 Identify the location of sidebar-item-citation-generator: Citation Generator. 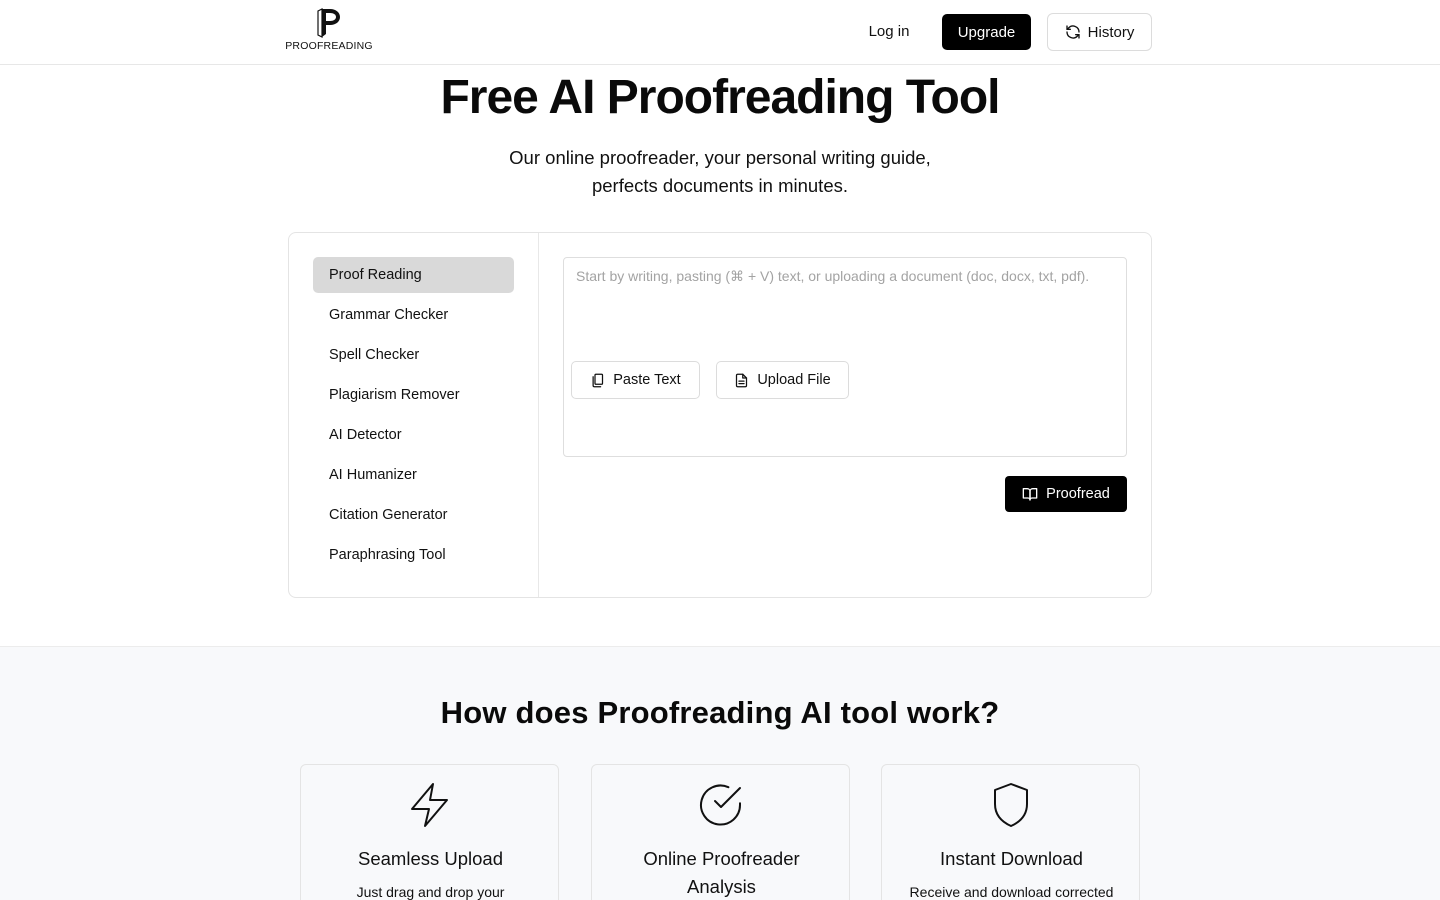
(413, 515).